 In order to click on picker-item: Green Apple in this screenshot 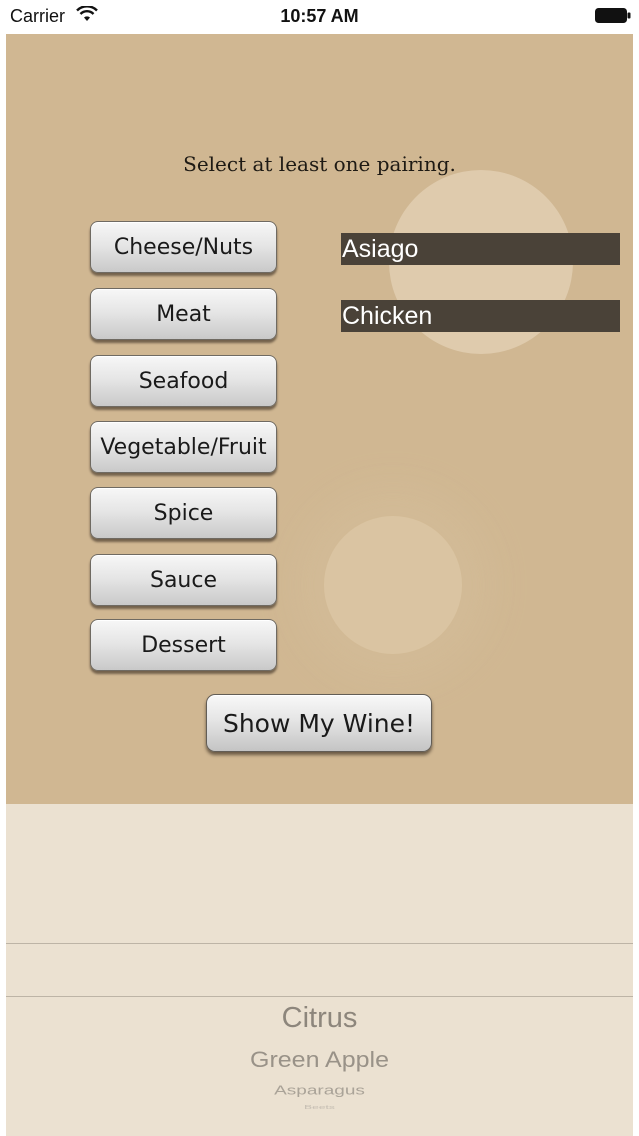, I will do `click(319, 1060)`.